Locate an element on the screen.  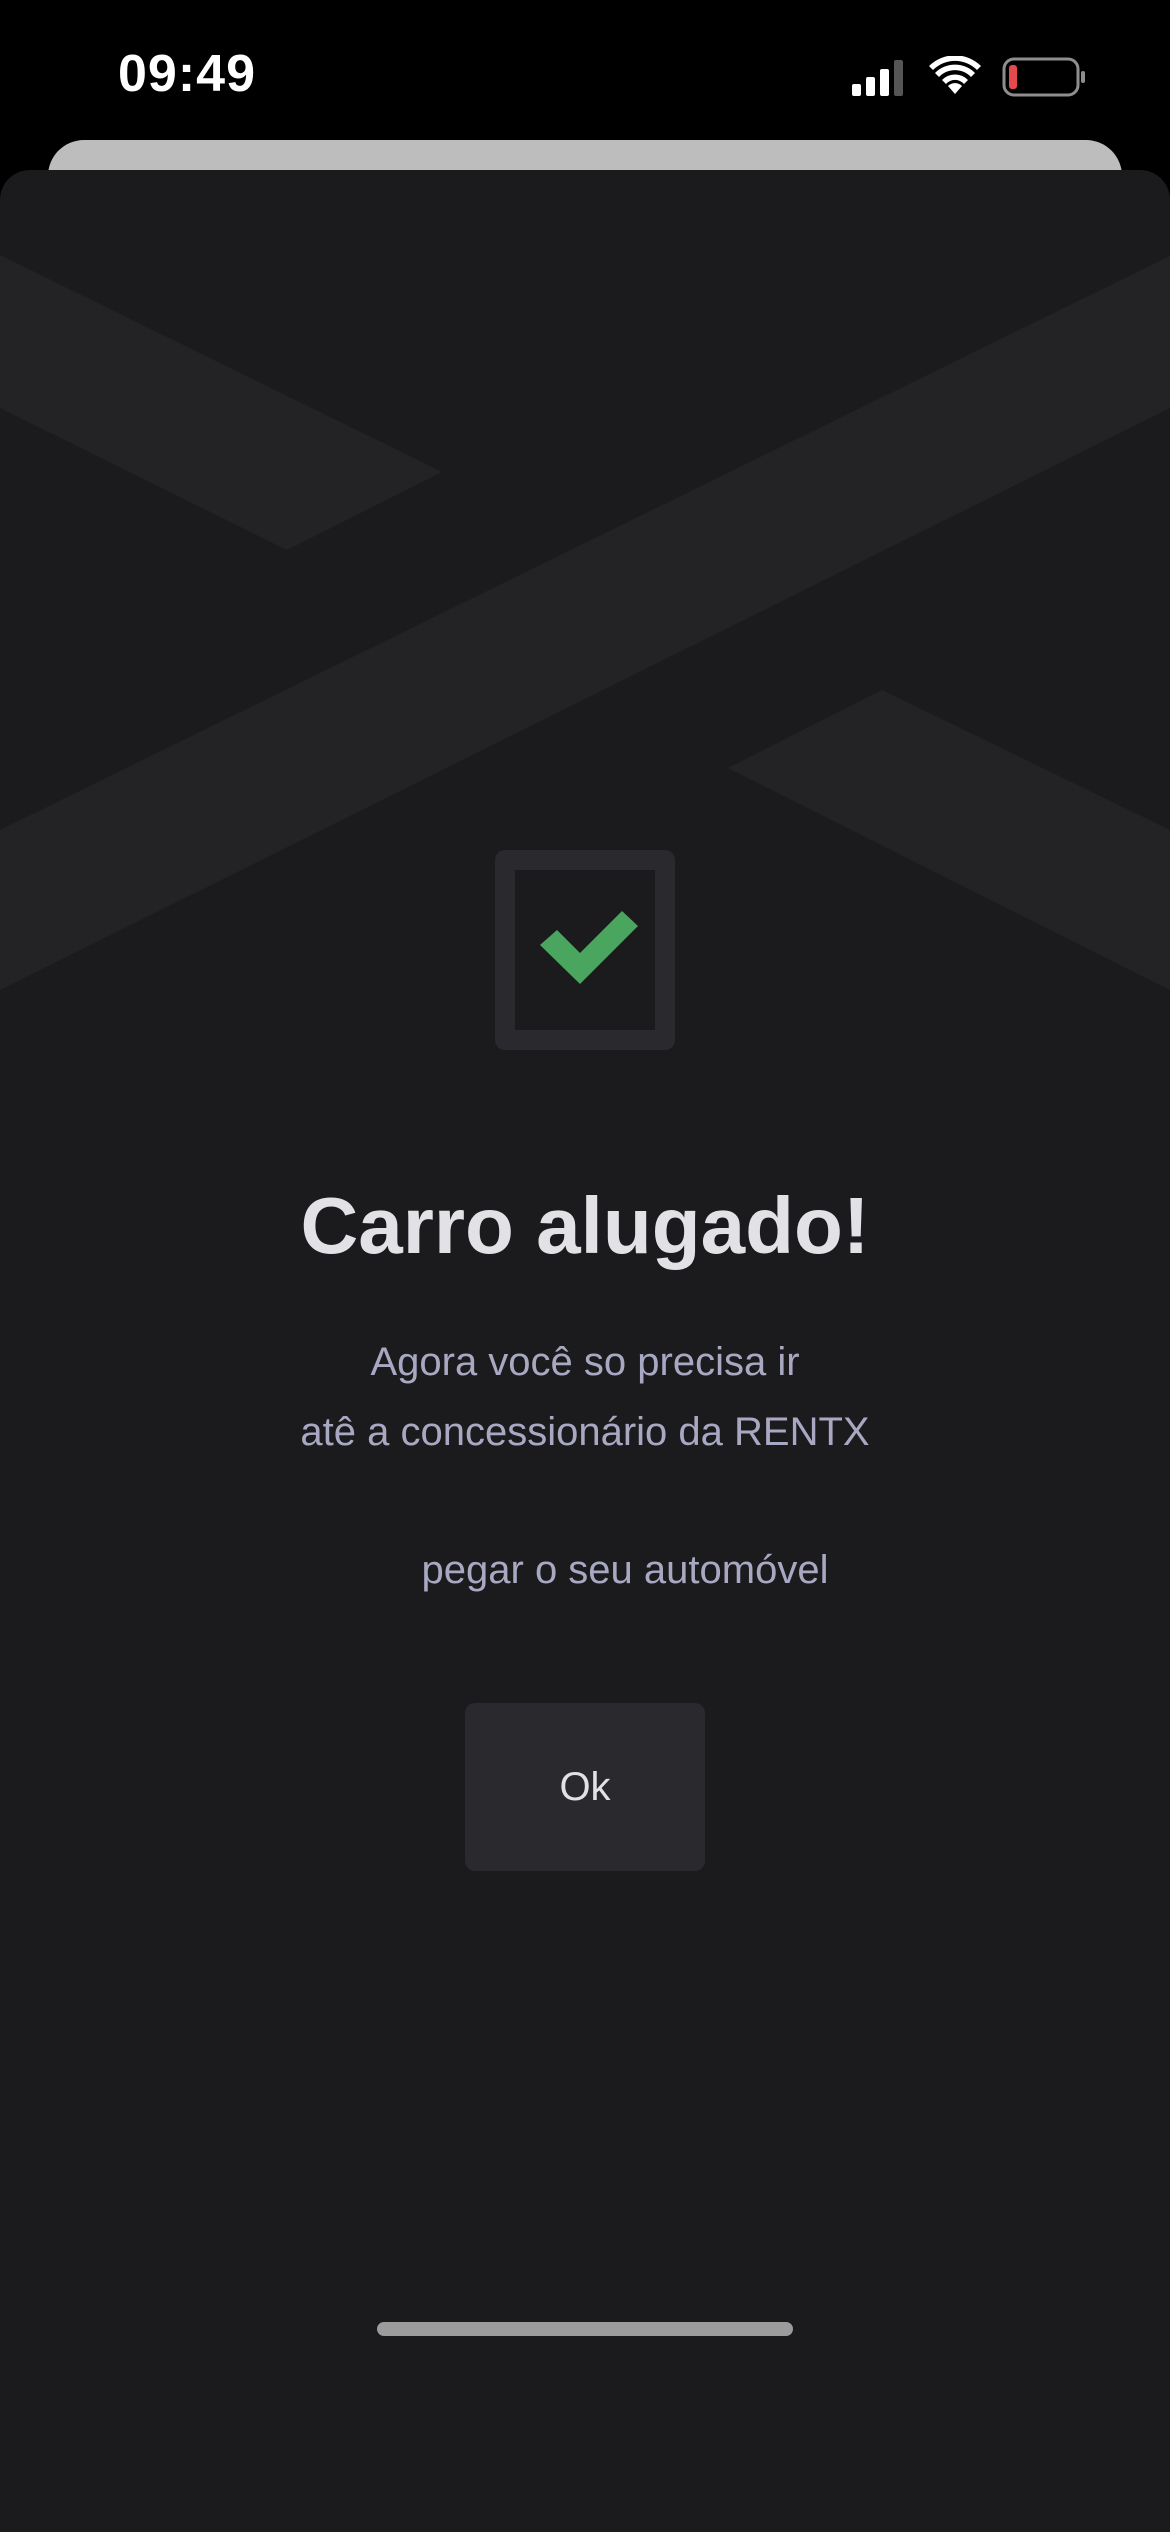
message-line-3: pegar o seu automóvel is located at coordinates (625, 1570).